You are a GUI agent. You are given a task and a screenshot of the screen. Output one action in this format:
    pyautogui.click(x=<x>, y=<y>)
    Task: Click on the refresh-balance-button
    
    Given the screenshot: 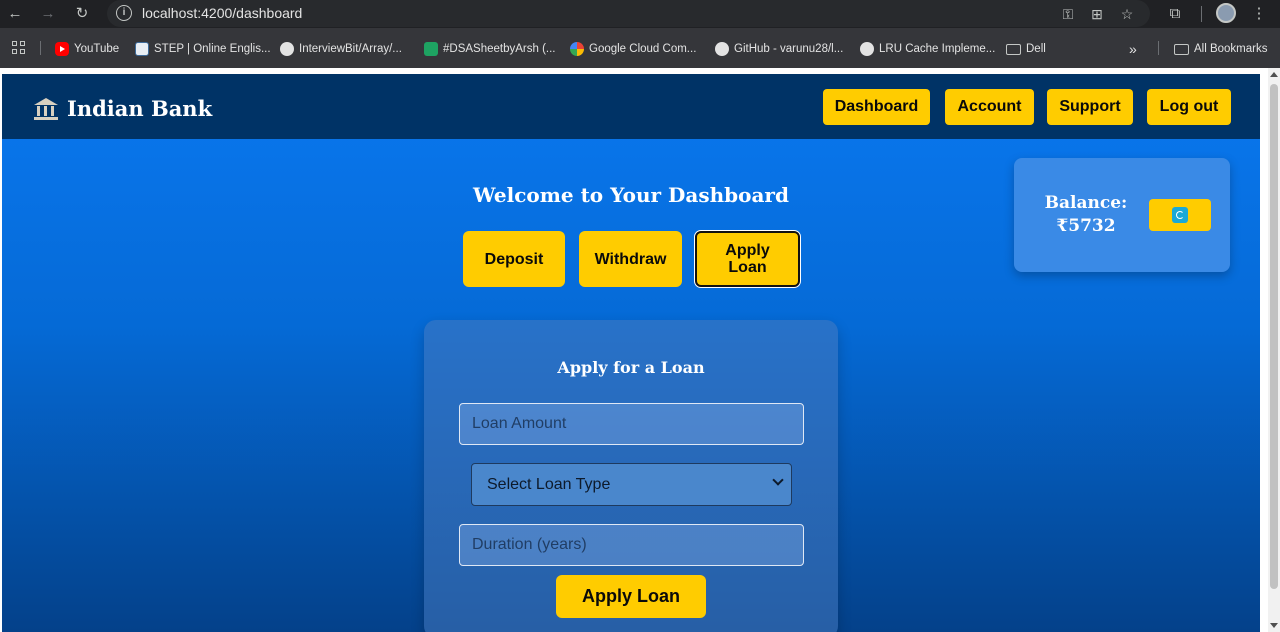 What is the action you would take?
    pyautogui.click(x=1180, y=215)
    